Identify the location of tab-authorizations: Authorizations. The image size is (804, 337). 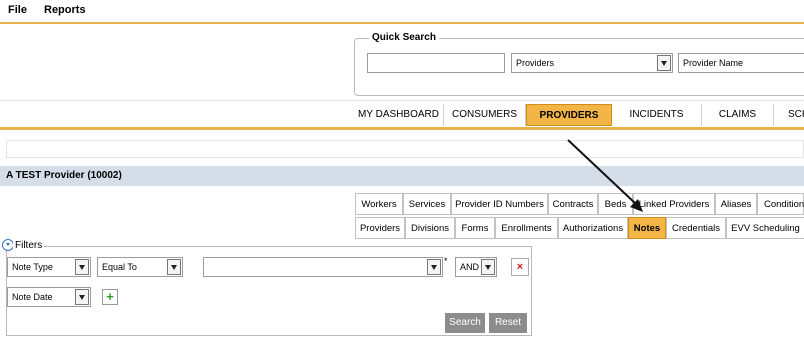
(593, 228).